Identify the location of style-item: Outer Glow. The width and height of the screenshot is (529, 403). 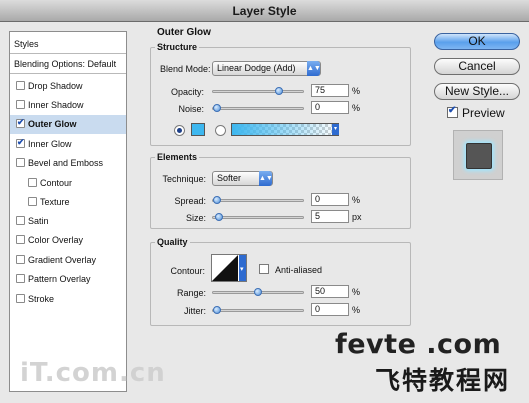
(68, 124).